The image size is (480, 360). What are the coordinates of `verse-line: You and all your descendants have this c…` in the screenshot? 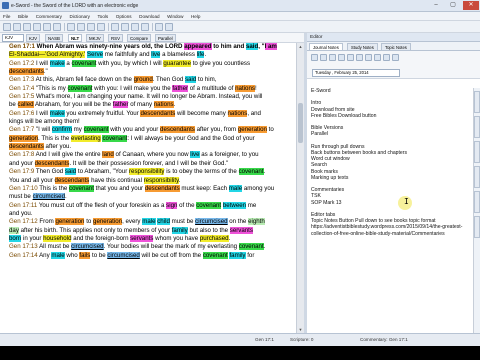 It's located at (148, 180).